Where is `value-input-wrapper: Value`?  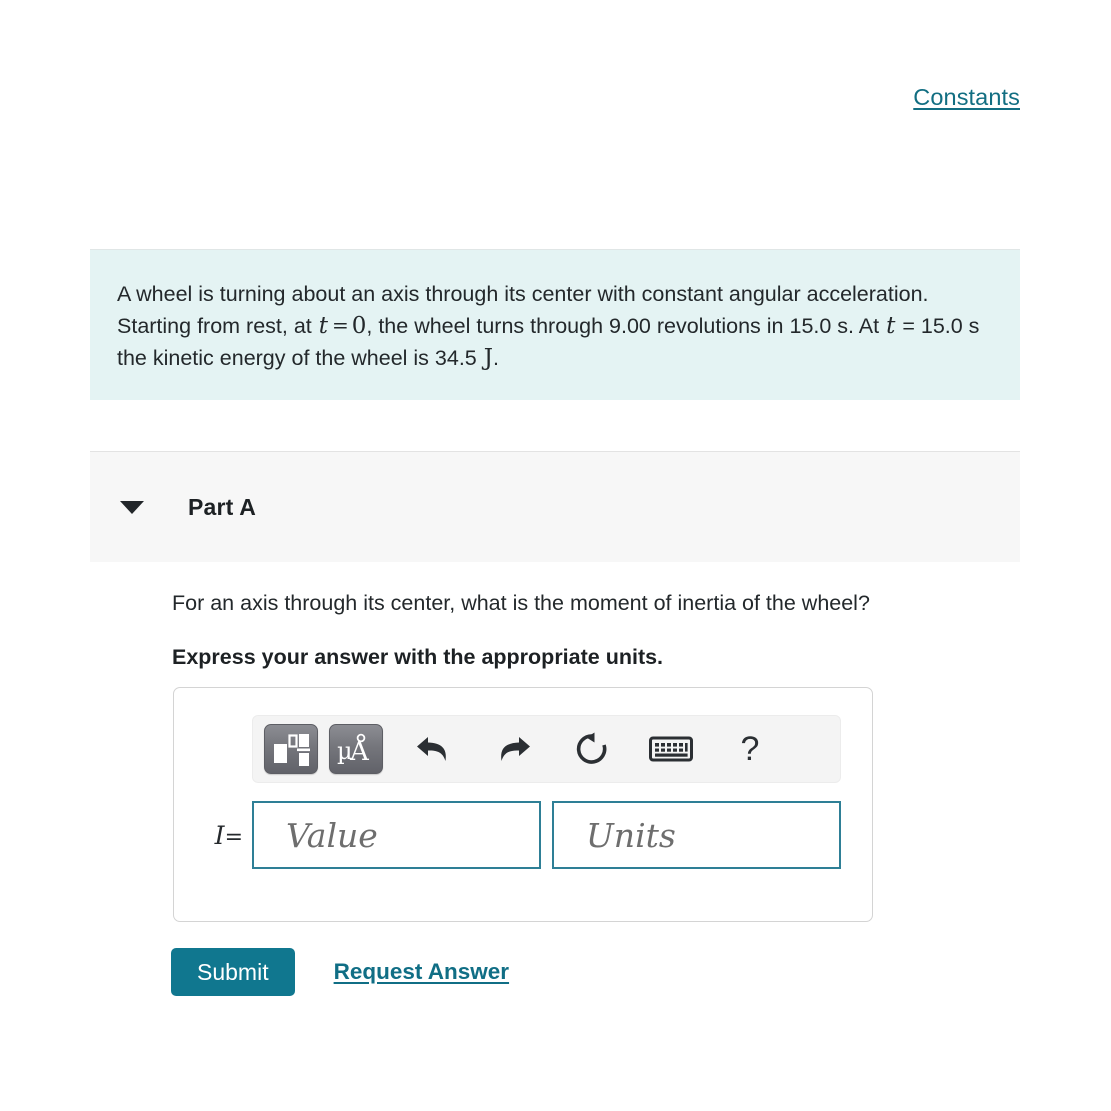 value-input-wrapper: Value is located at coordinates (396, 835).